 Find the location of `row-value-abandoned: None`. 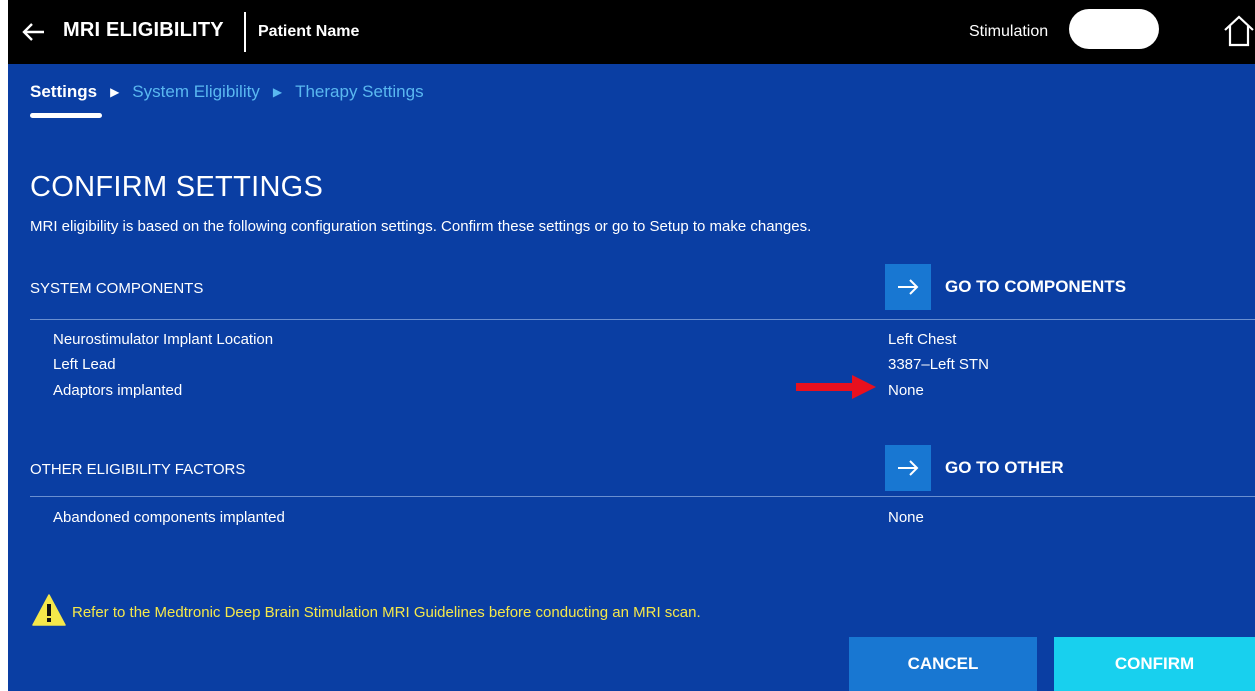

row-value-abandoned: None is located at coordinates (906, 517).